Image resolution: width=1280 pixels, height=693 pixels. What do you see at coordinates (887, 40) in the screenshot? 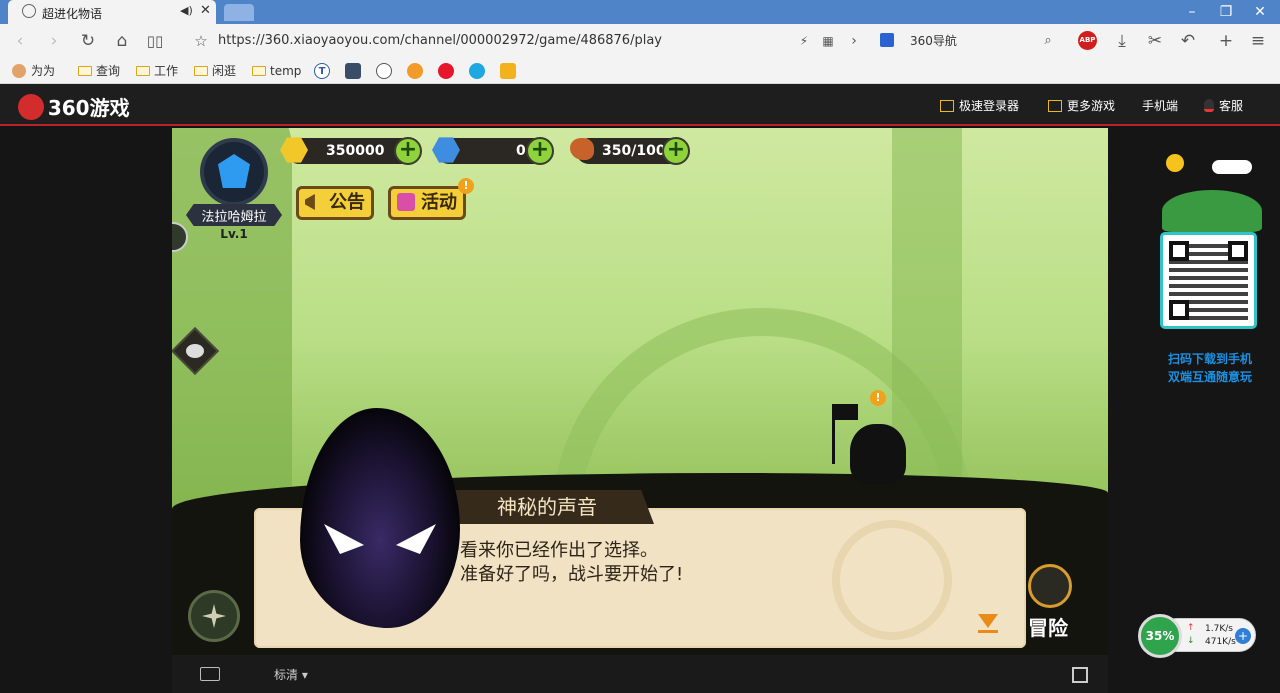
I see `search-engine-icon` at bounding box center [887, 40].